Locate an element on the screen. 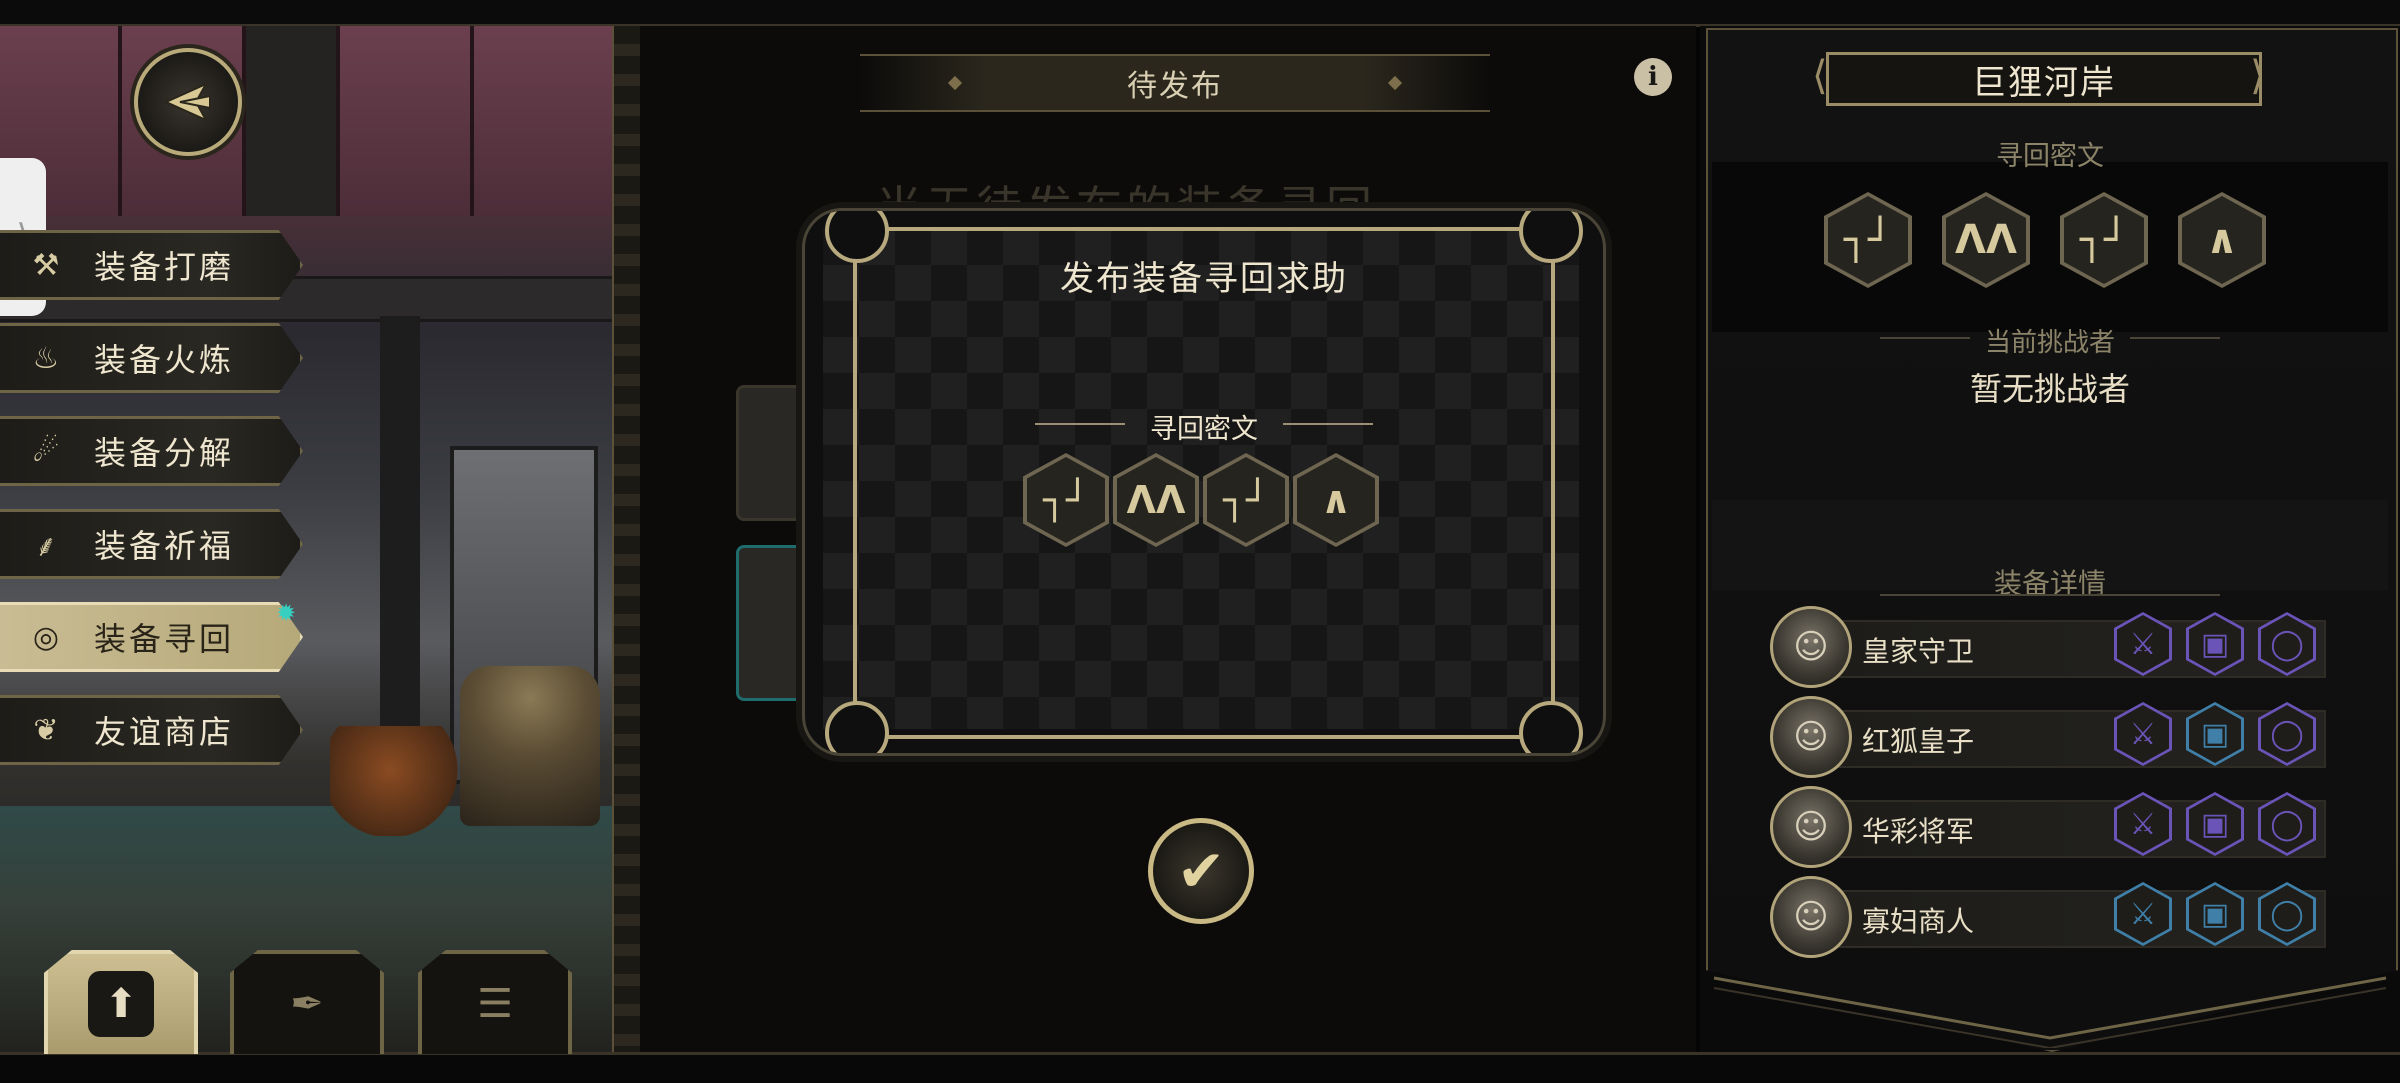  menu-item-friend-shop: ❦ 友谊商店 is located at coordinates (151, 730).